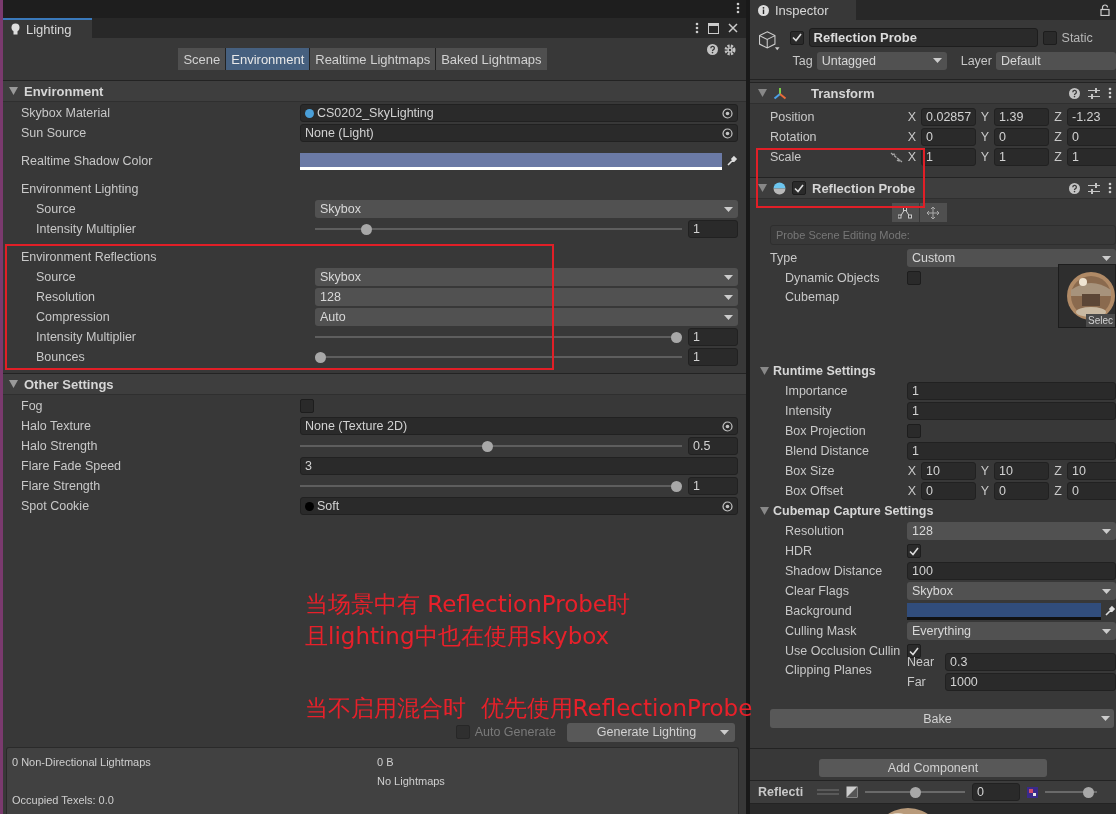 The image size is (1116, 814). What do you see at coordinates (373, 59) in the screenshot?
I see `tab: Realtime Lightmaps` at bounding box center [373, 59].